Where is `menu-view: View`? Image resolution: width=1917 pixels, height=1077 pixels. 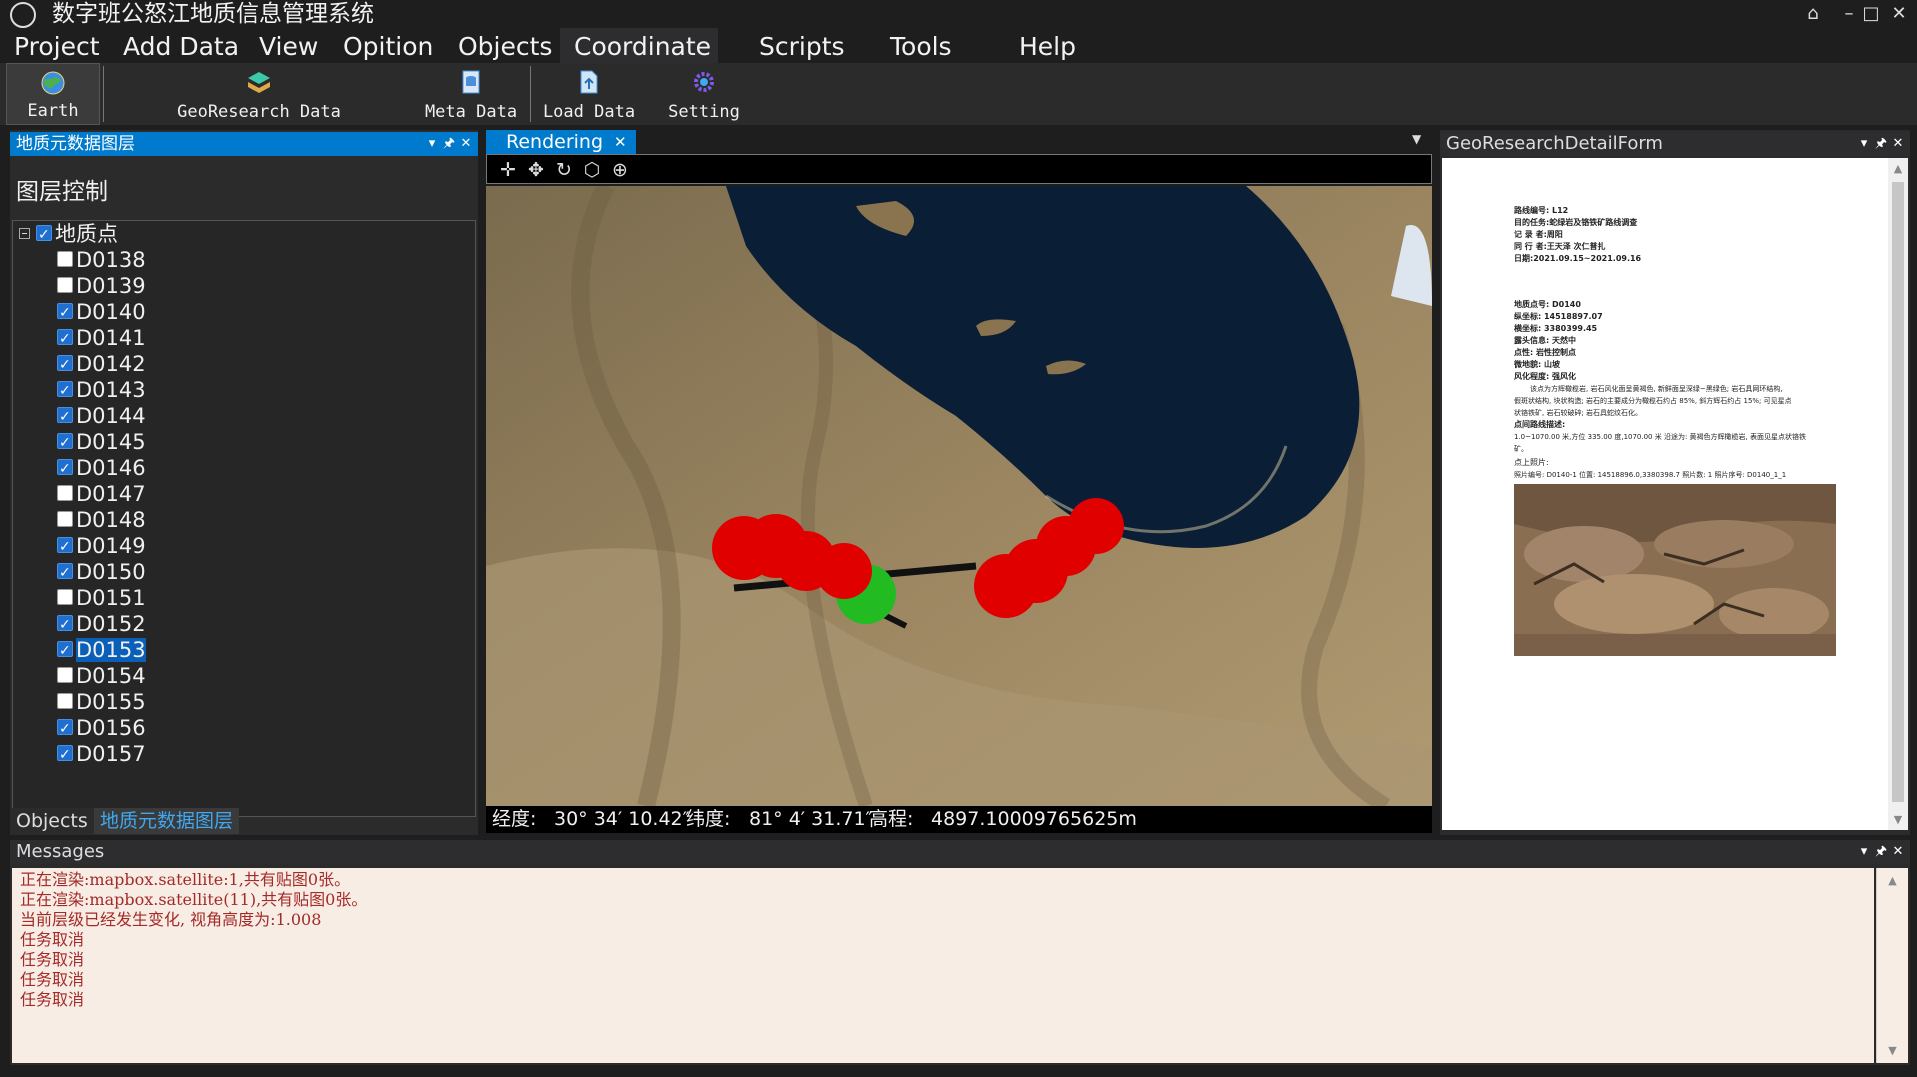
menu-view: View is located at coordinates (288, 45).